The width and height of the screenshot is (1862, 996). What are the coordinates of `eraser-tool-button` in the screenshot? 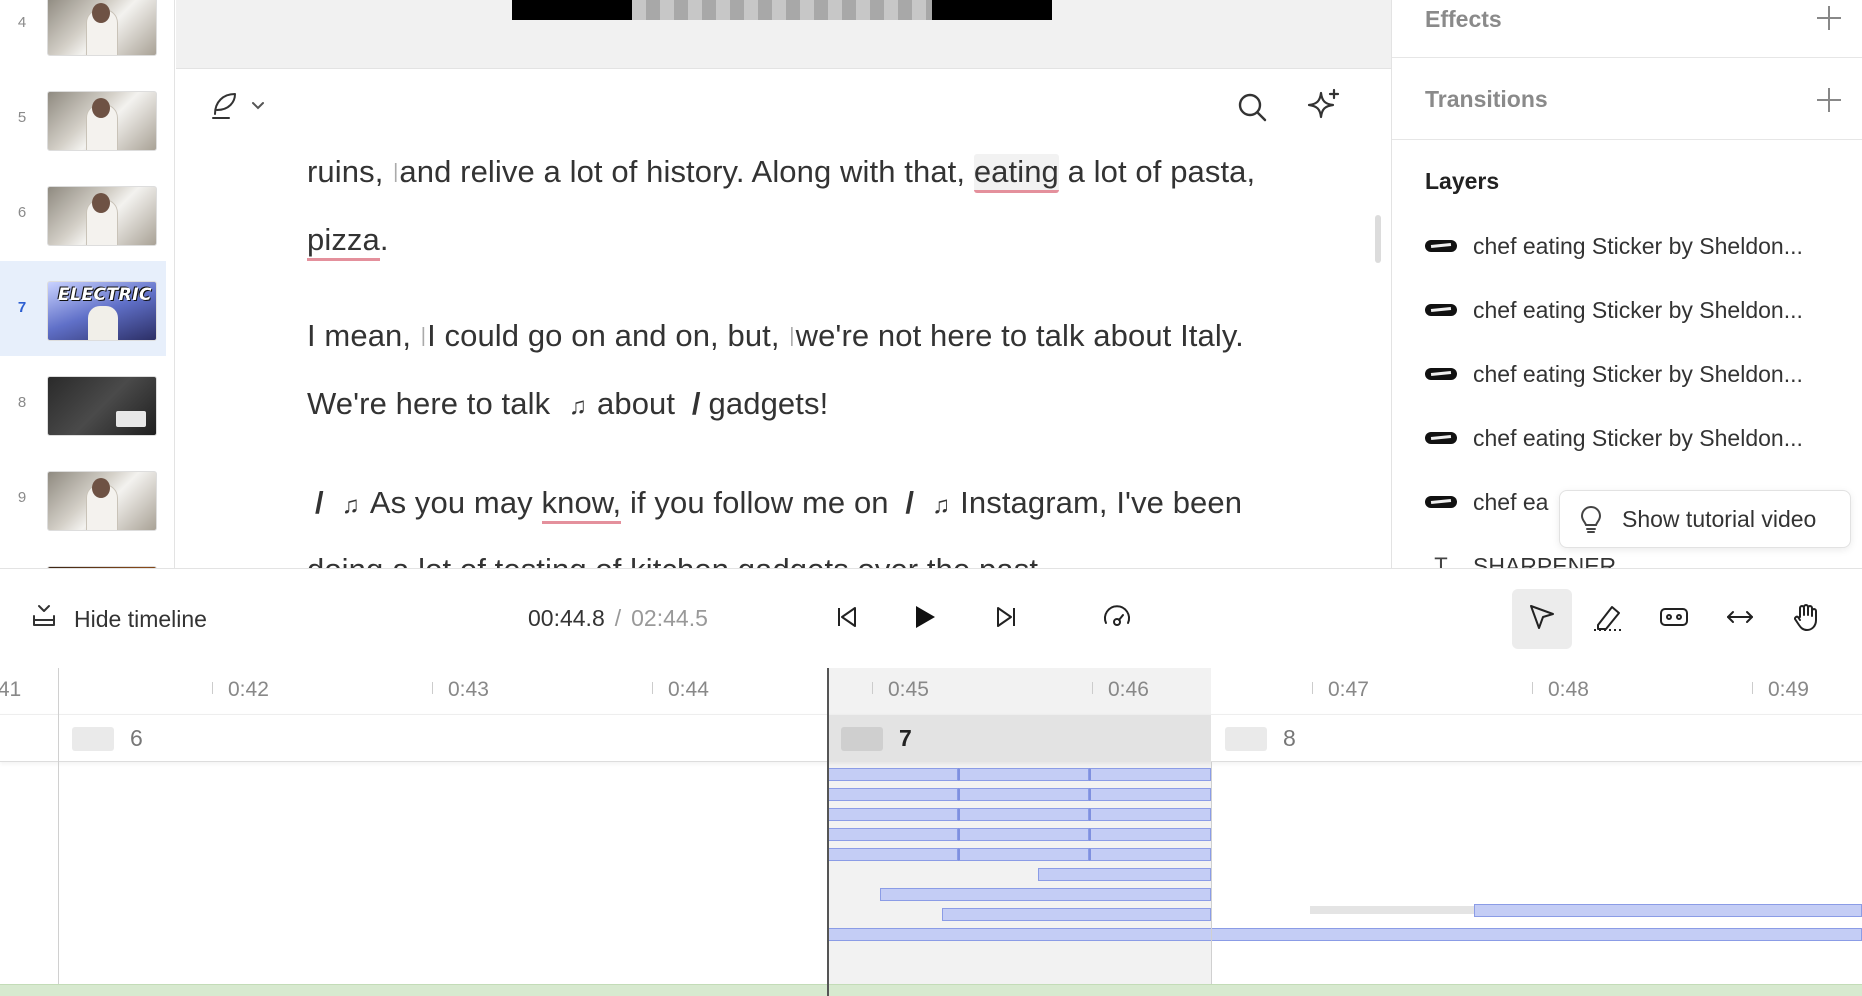 It's located at (1608, 619).